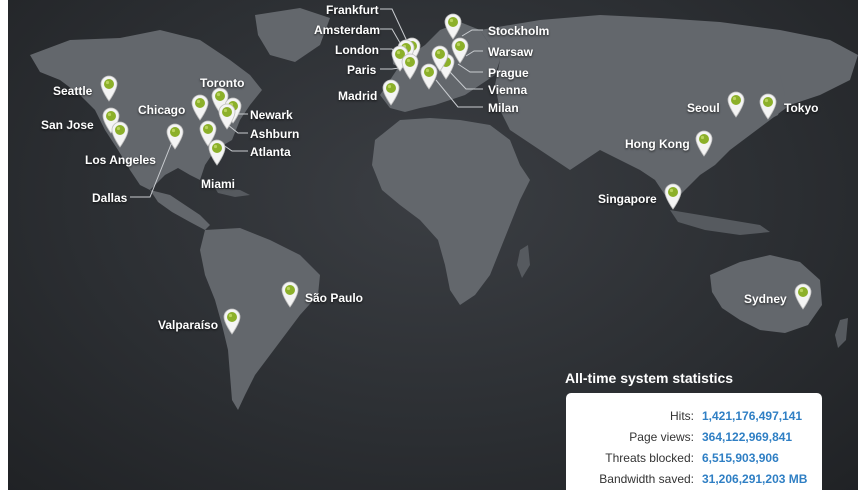 This screenshot has width=864, height=490. I want to click on map-pin-chicago, so click(200, 107).